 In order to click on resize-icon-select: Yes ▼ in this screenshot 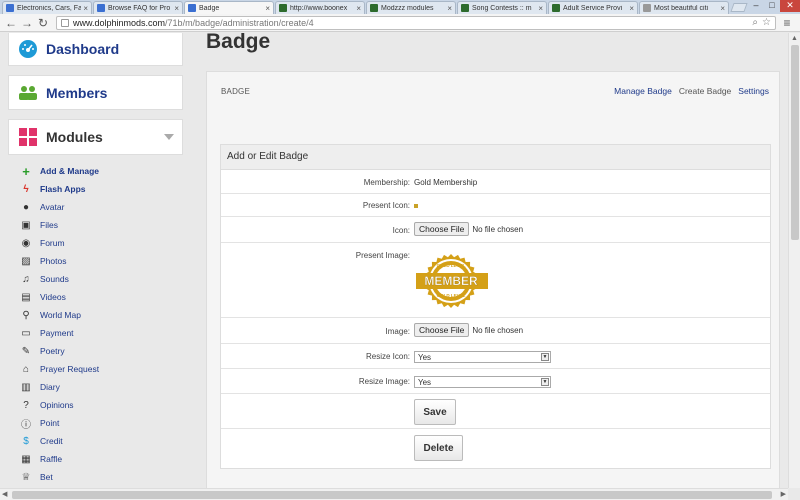, I will do `click(482, 357)`.